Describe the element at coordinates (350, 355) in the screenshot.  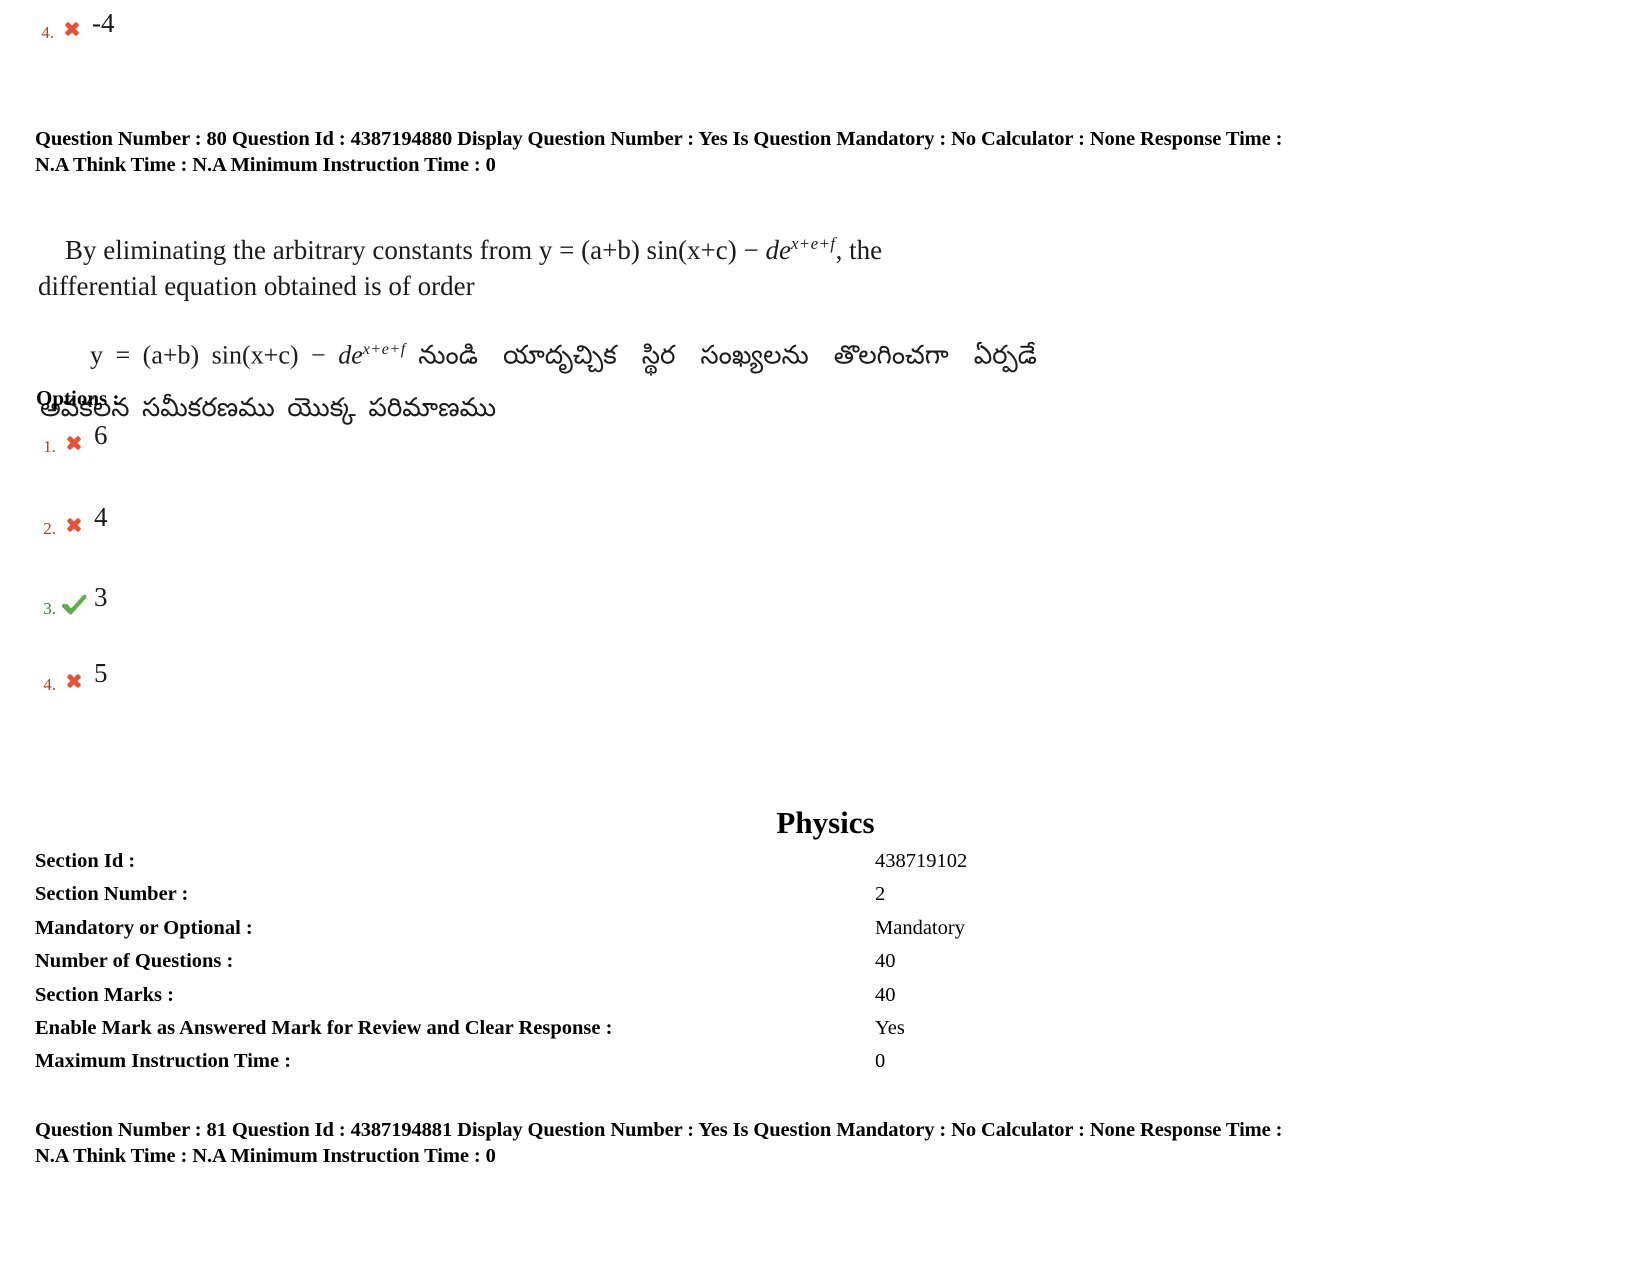
I see `question-body-telugu-math-italic: de` at that location.